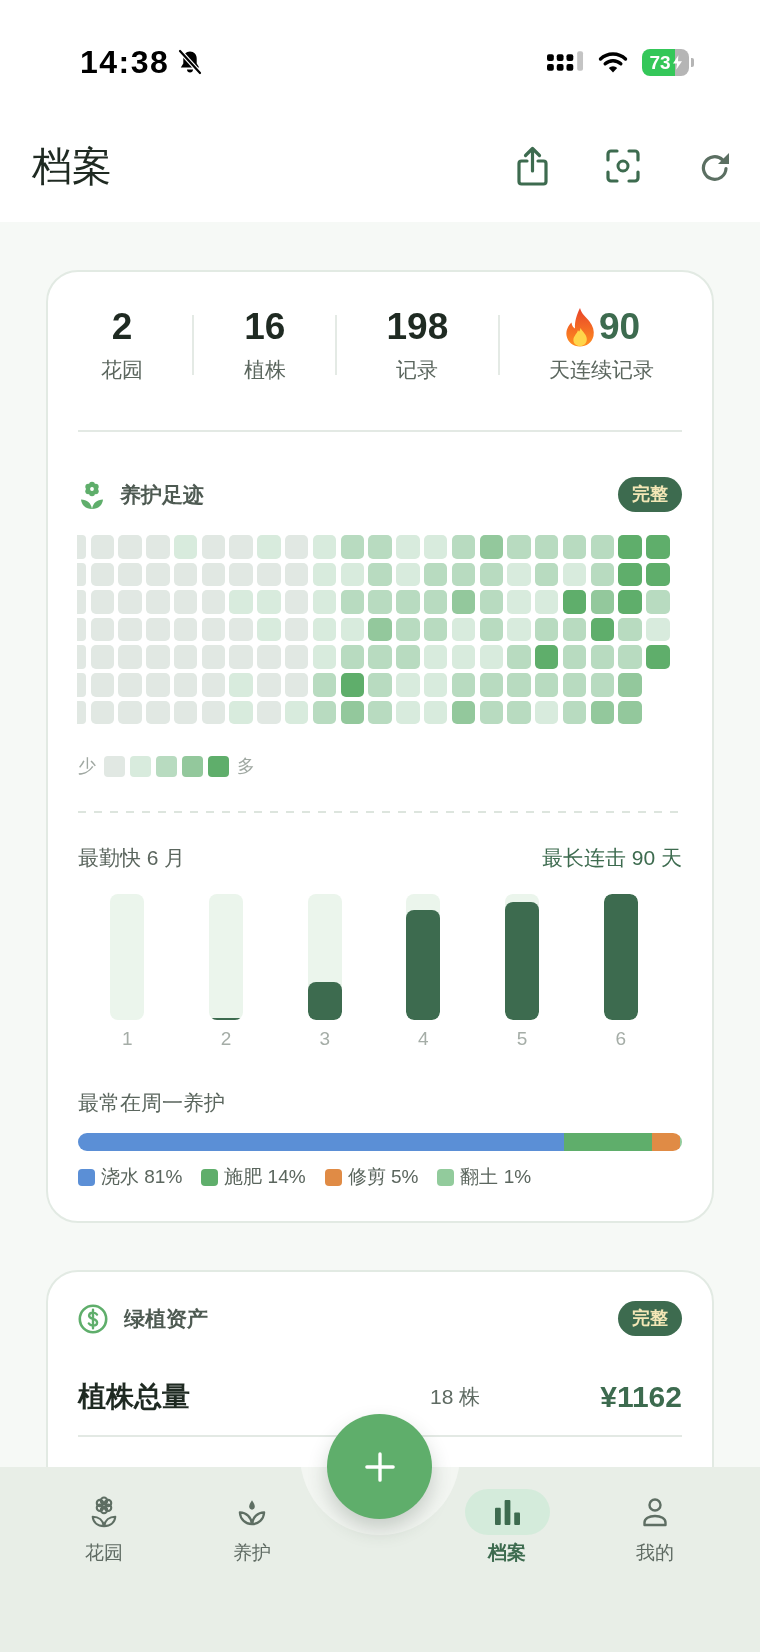 Image resolution: width=760 pixels, height=1652 pixels. What do you see at coordinates (166, 1318) in the screenshot?
I see `section-title: 绿植资产` at bounding box center [166, 1318].